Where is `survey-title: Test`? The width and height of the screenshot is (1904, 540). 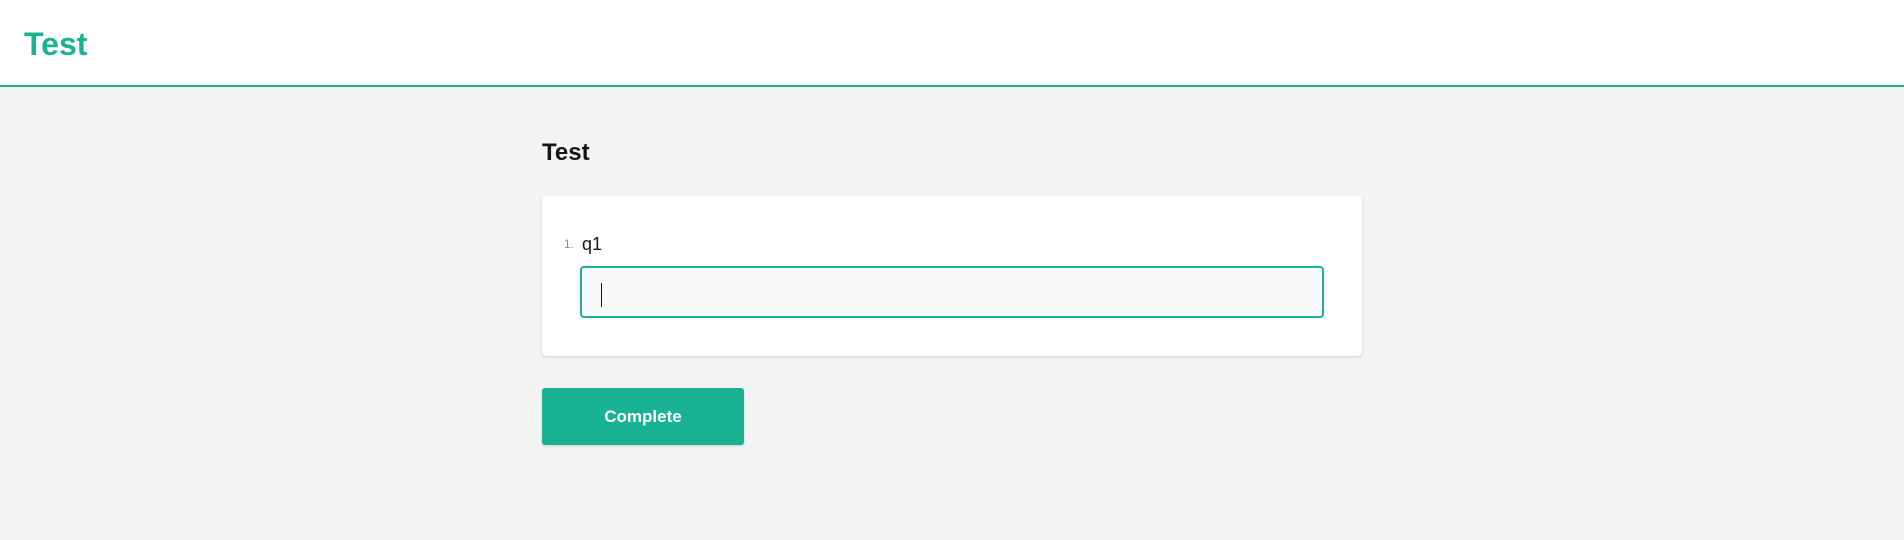
survey-title: Test is located at coordinates (566, 152).